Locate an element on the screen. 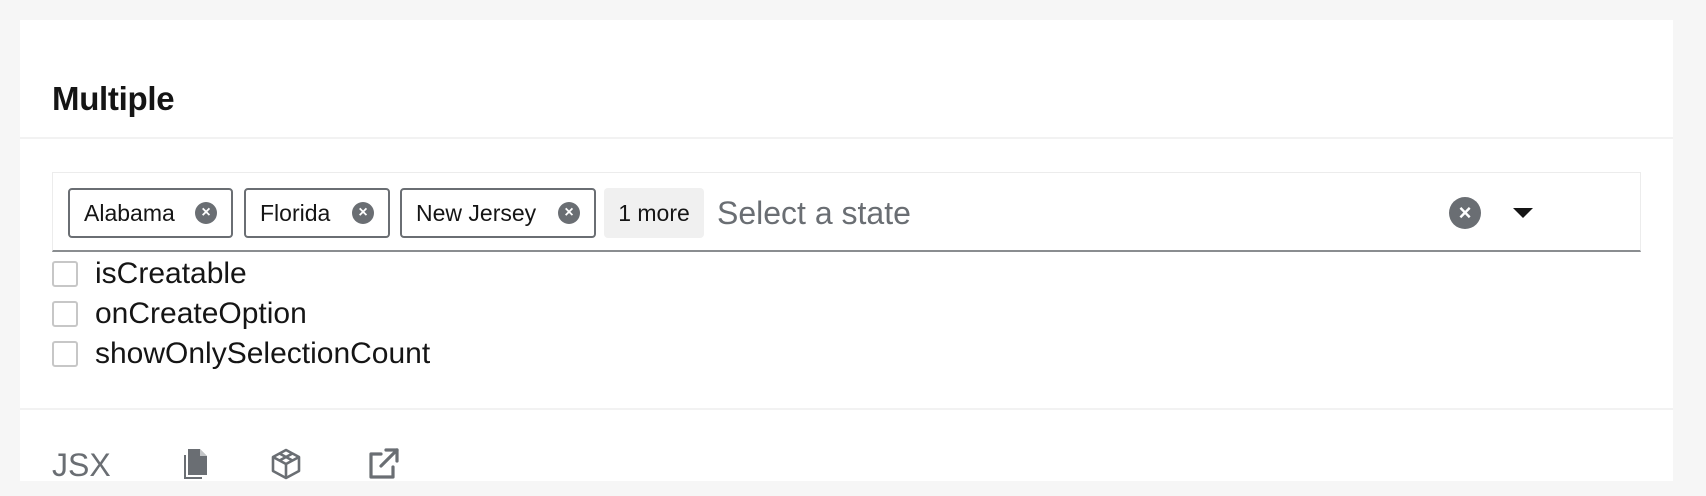  chip-label: New Jersey is located at coordinates (476, 212).